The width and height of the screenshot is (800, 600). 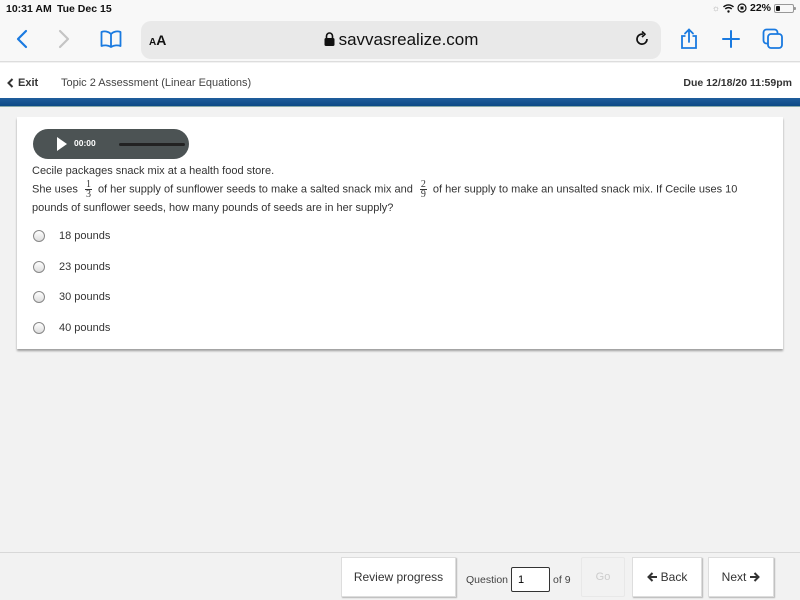 What do you see at coordinates (88, 194) in the screenshot?
I see `fraction-denominator: 3` at bounding box center [88, 194].